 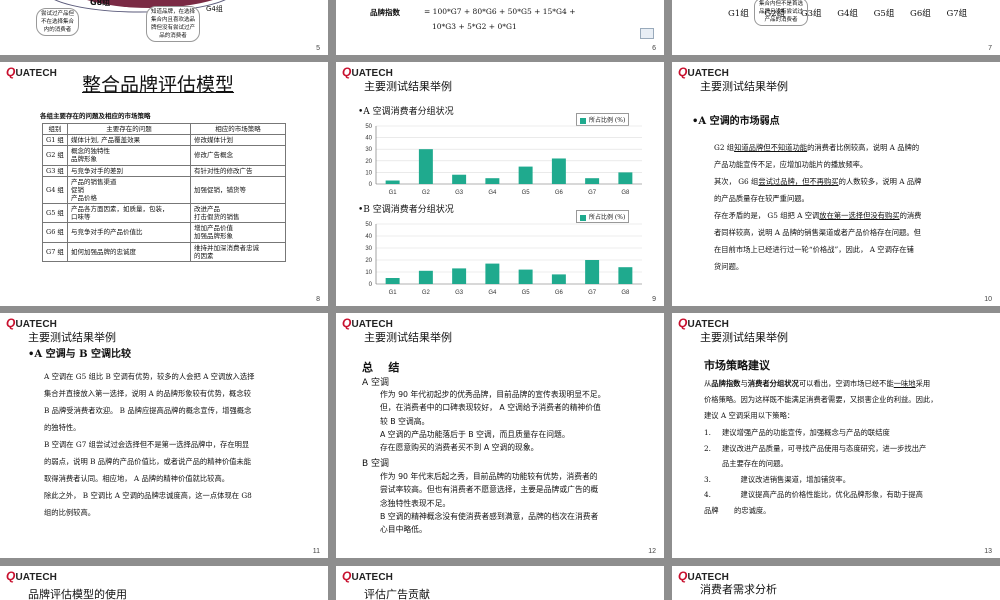 What do you see at coordinates (503, 259) in the screenshot?
I see `chart-b: 0 10 20 30 40 50 G1 G2 G3 G4 G5 G6 G7 G8` at bounding box center [503, 259].